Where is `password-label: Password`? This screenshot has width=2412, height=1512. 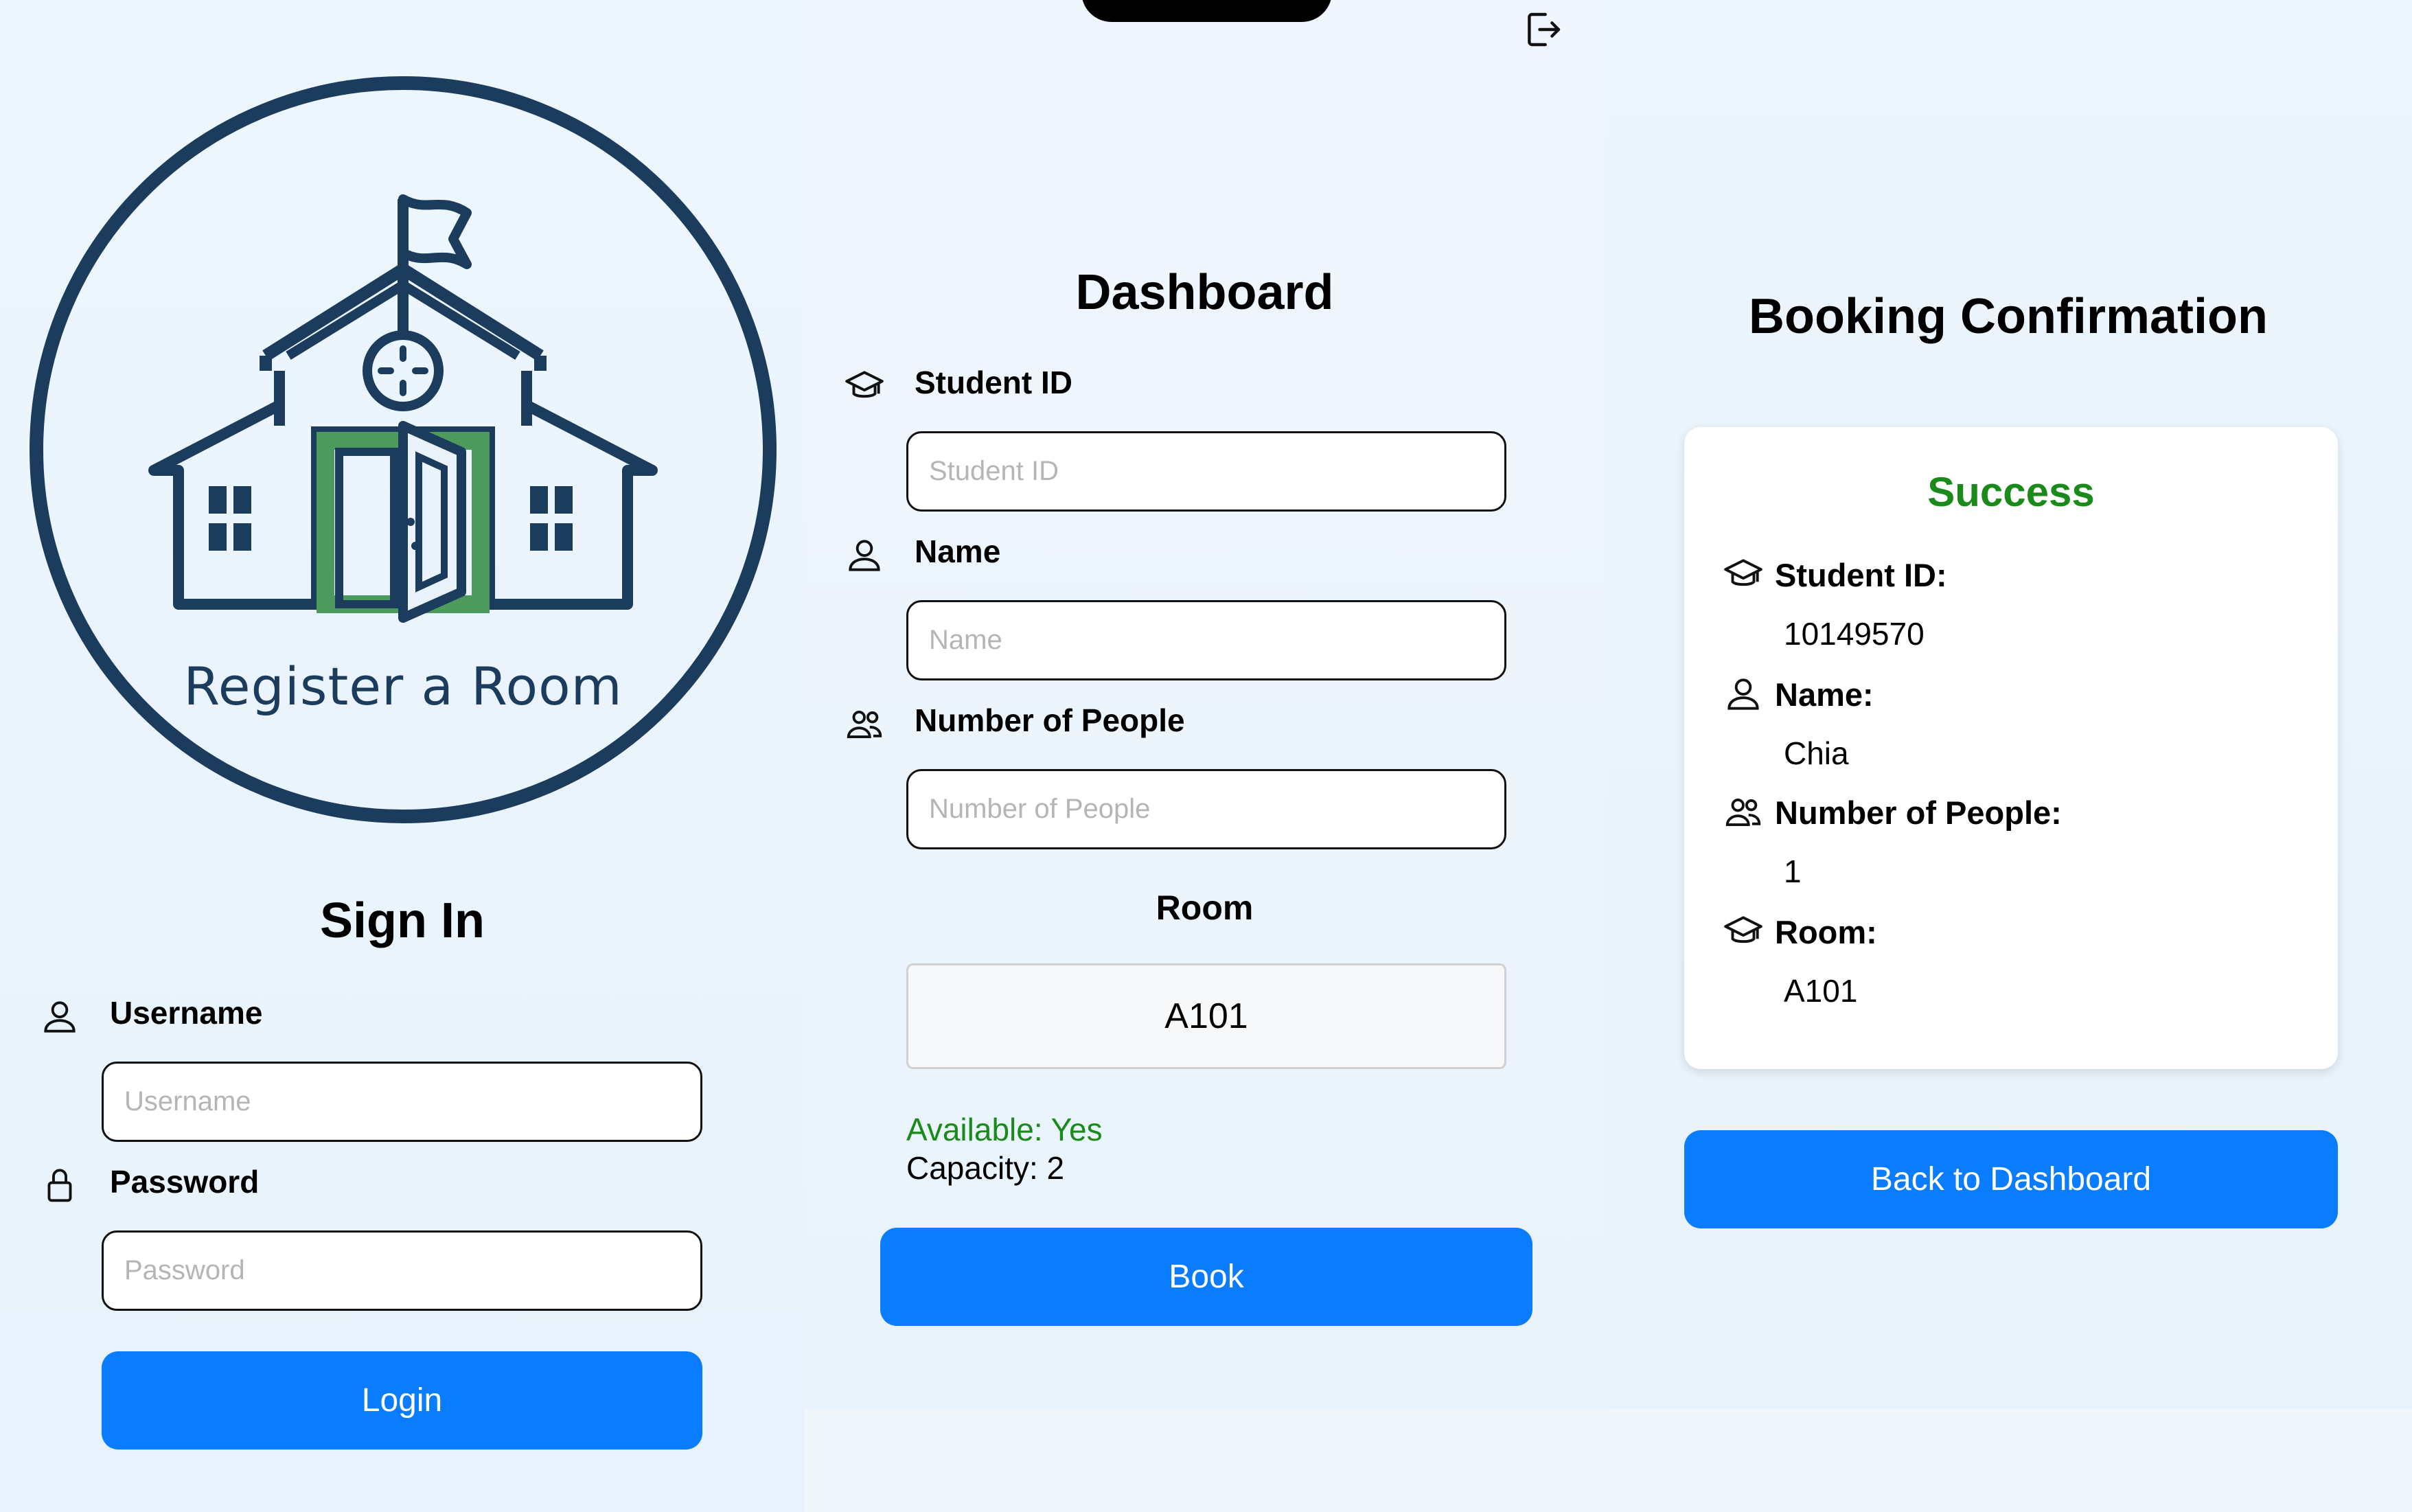 password-label: Password is located at coordinates (185, 1182).